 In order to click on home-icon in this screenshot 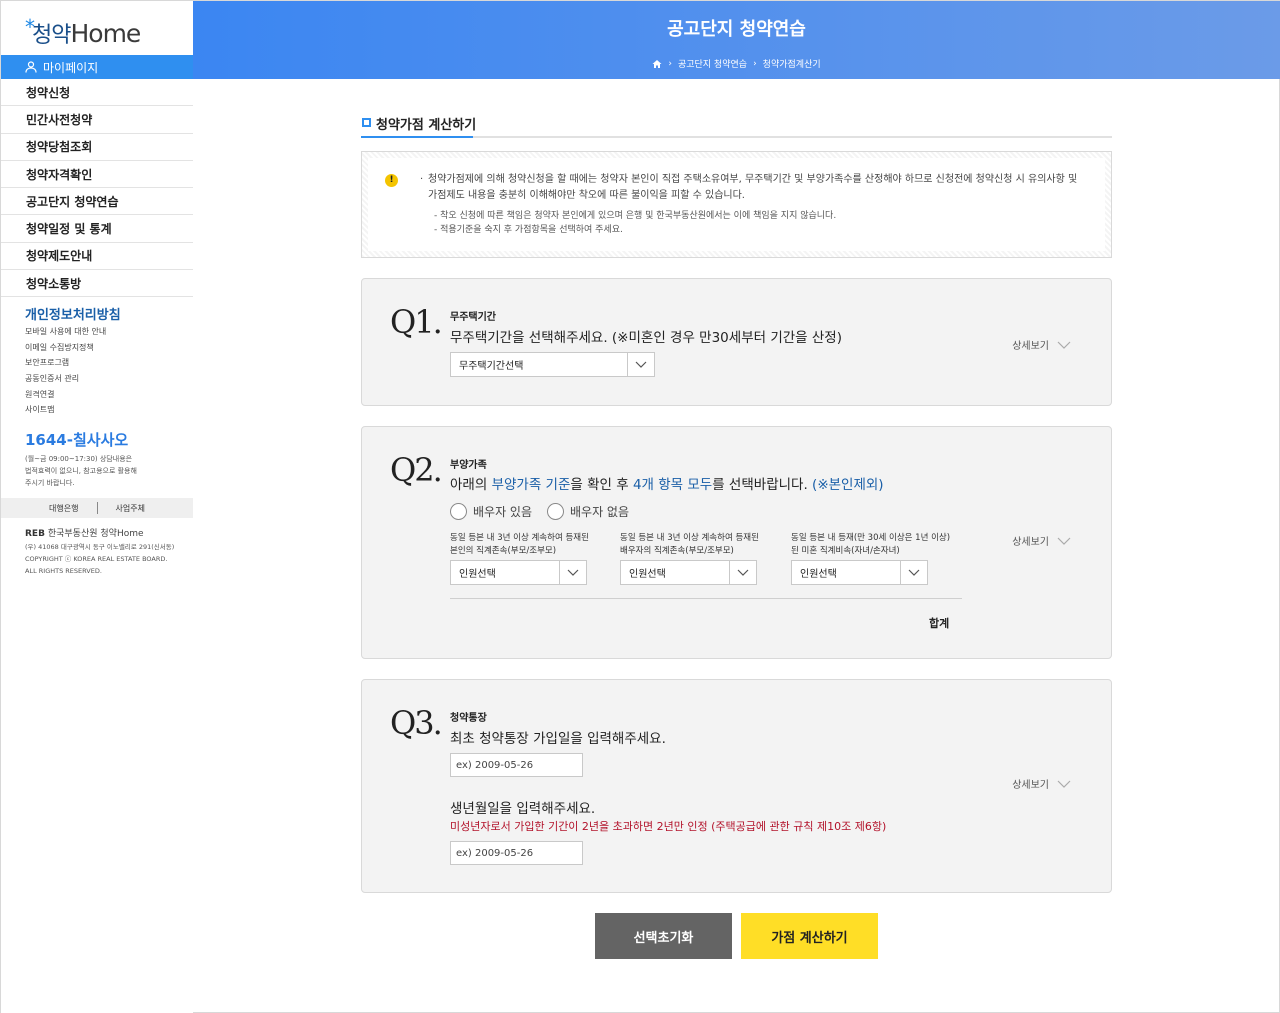, I will do `click(657, 64)`.